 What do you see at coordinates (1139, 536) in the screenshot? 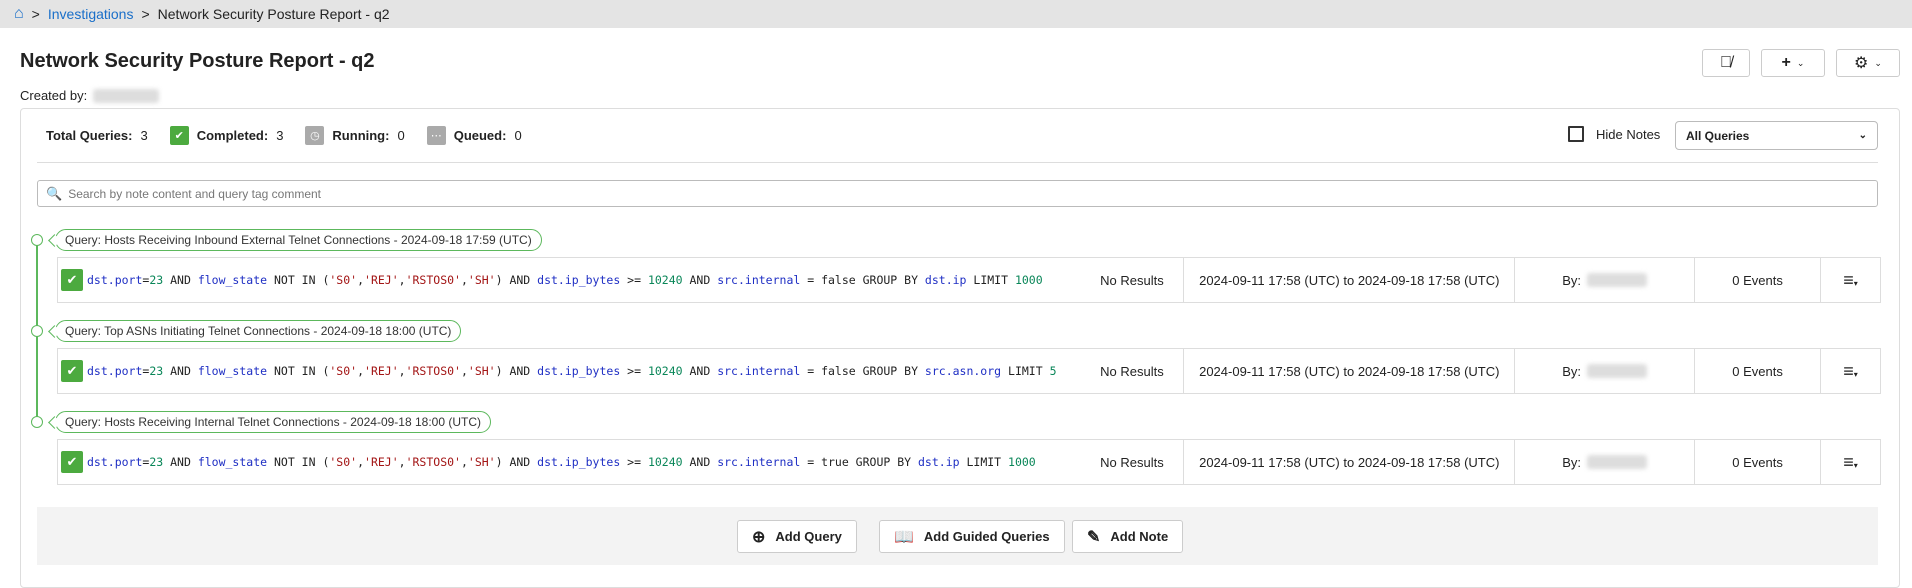
I see `add-note-label: Add Note` at bounding box center [1139, 536].